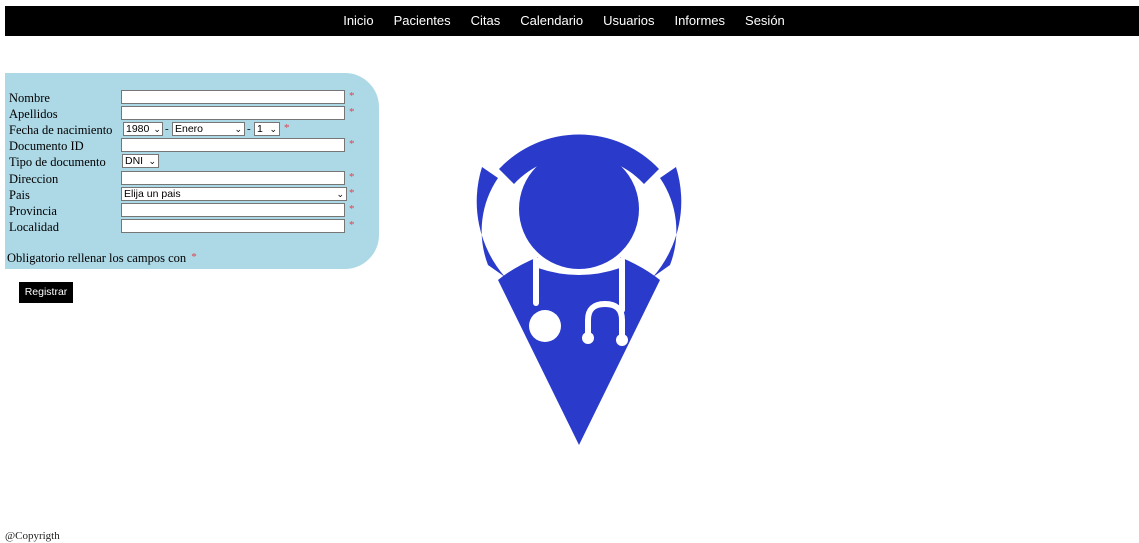  Describe the element at coordinates (233, 145) in the screenshot. I see `documento-id-input` at that location.